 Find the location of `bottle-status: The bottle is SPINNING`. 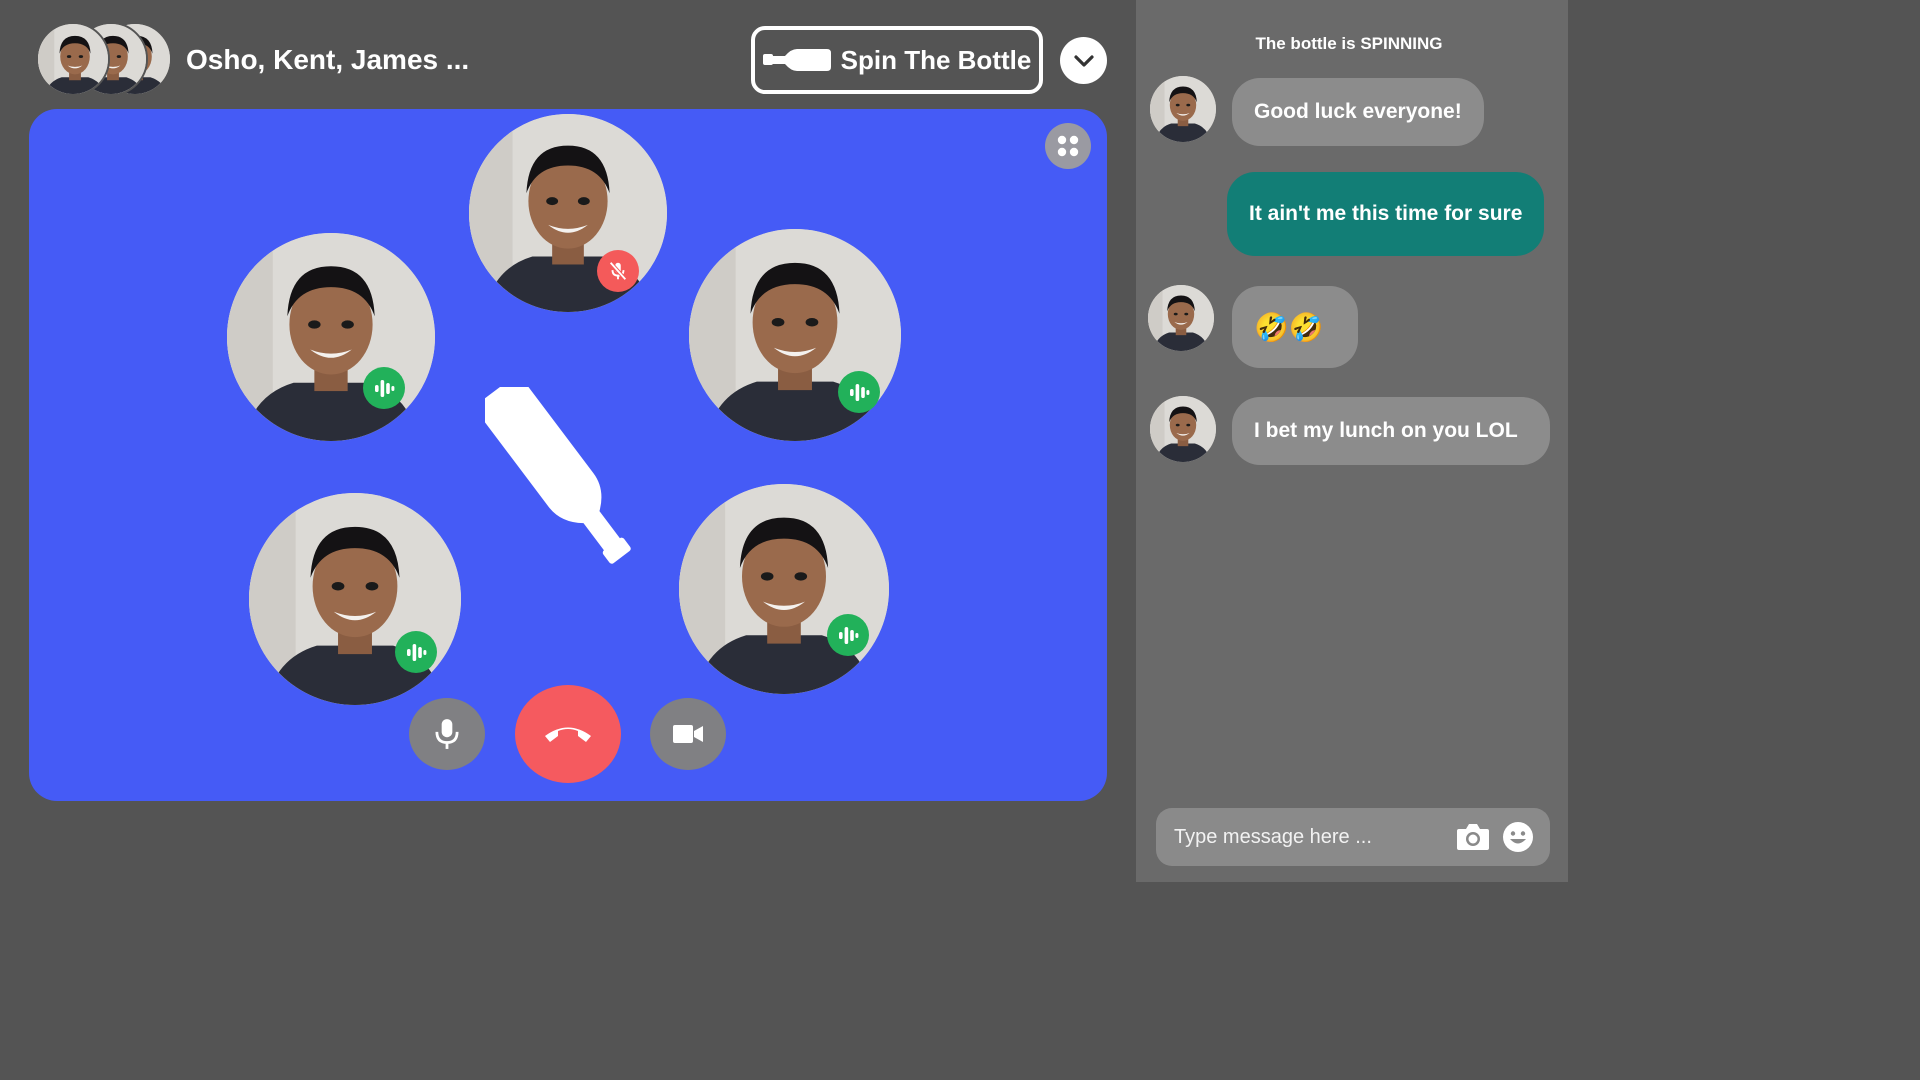

bottle-status: The bottle is SPINNING is located at coordinates (1349, 43).